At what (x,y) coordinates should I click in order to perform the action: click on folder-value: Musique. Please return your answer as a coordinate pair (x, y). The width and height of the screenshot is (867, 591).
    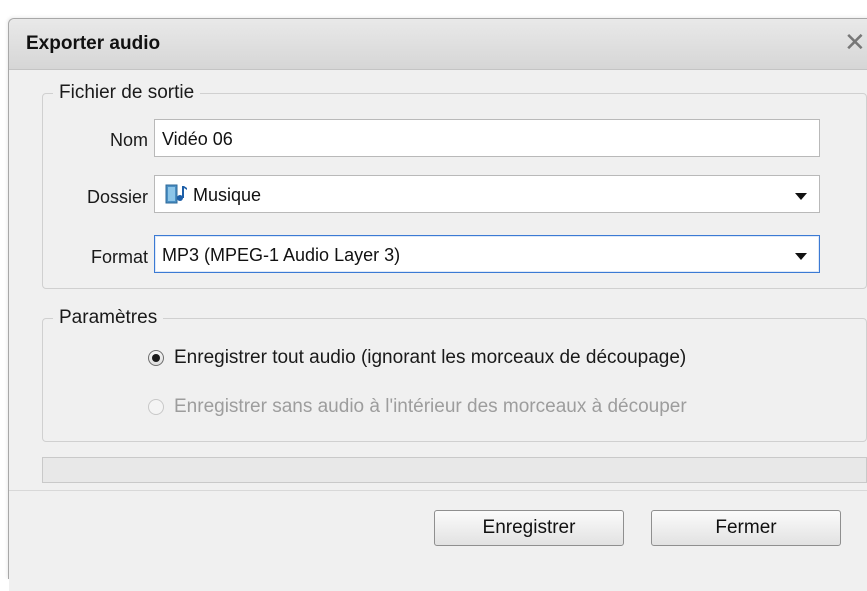
    Looking at the image, I should click on (227, 195).